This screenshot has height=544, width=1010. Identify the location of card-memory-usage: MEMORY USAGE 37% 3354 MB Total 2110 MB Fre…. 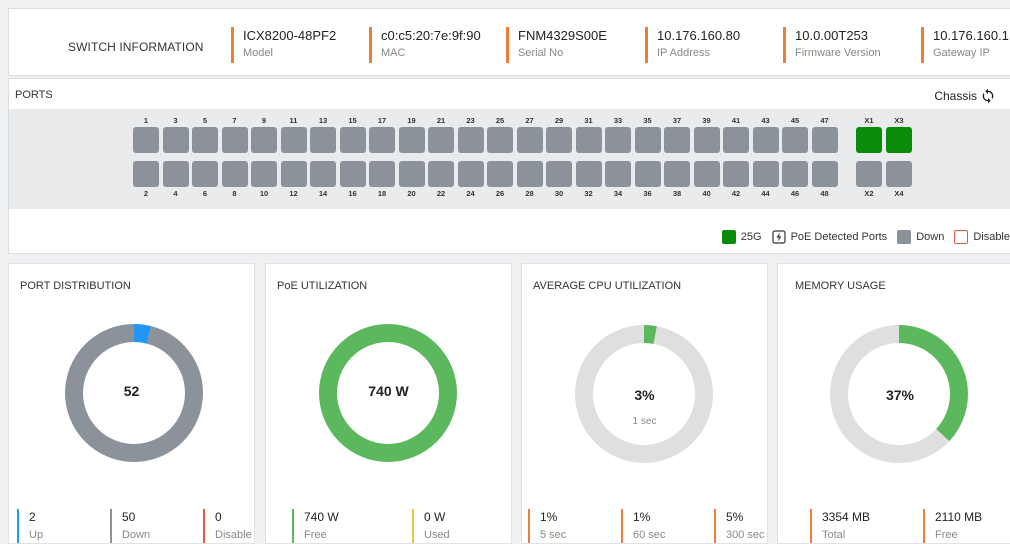
(893, 403).